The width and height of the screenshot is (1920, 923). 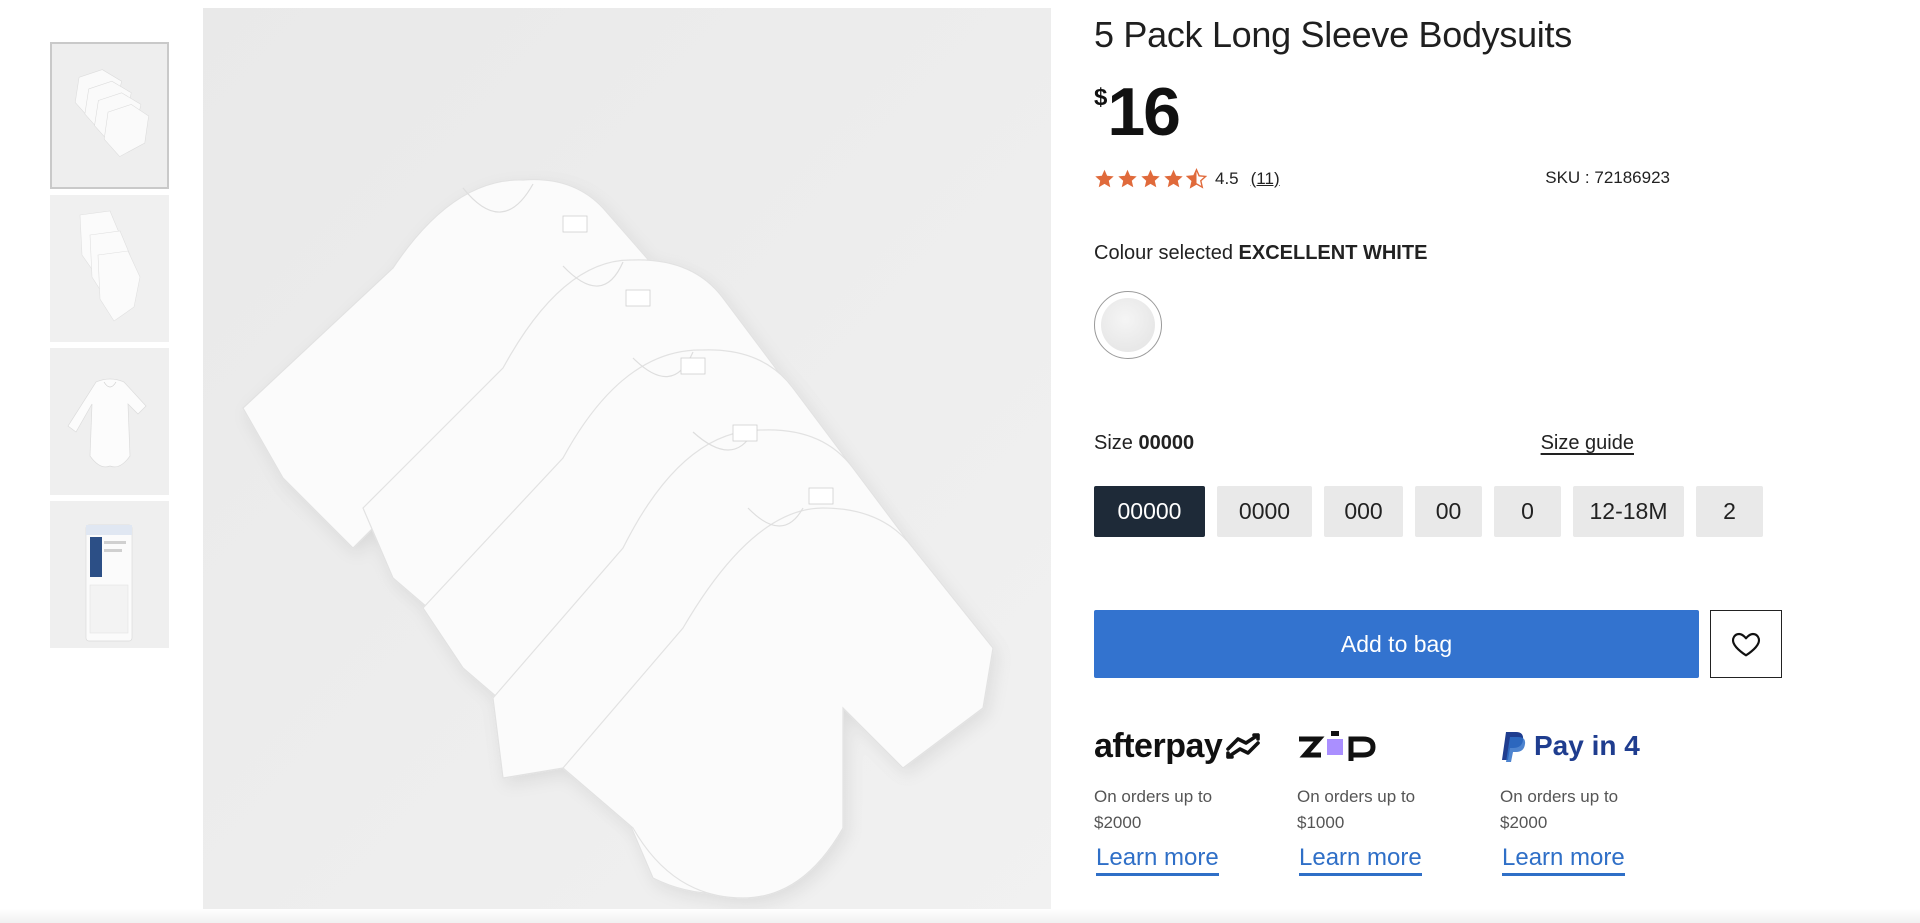 I want to click on thumbnail-3-image, so click(x=109, y=421).